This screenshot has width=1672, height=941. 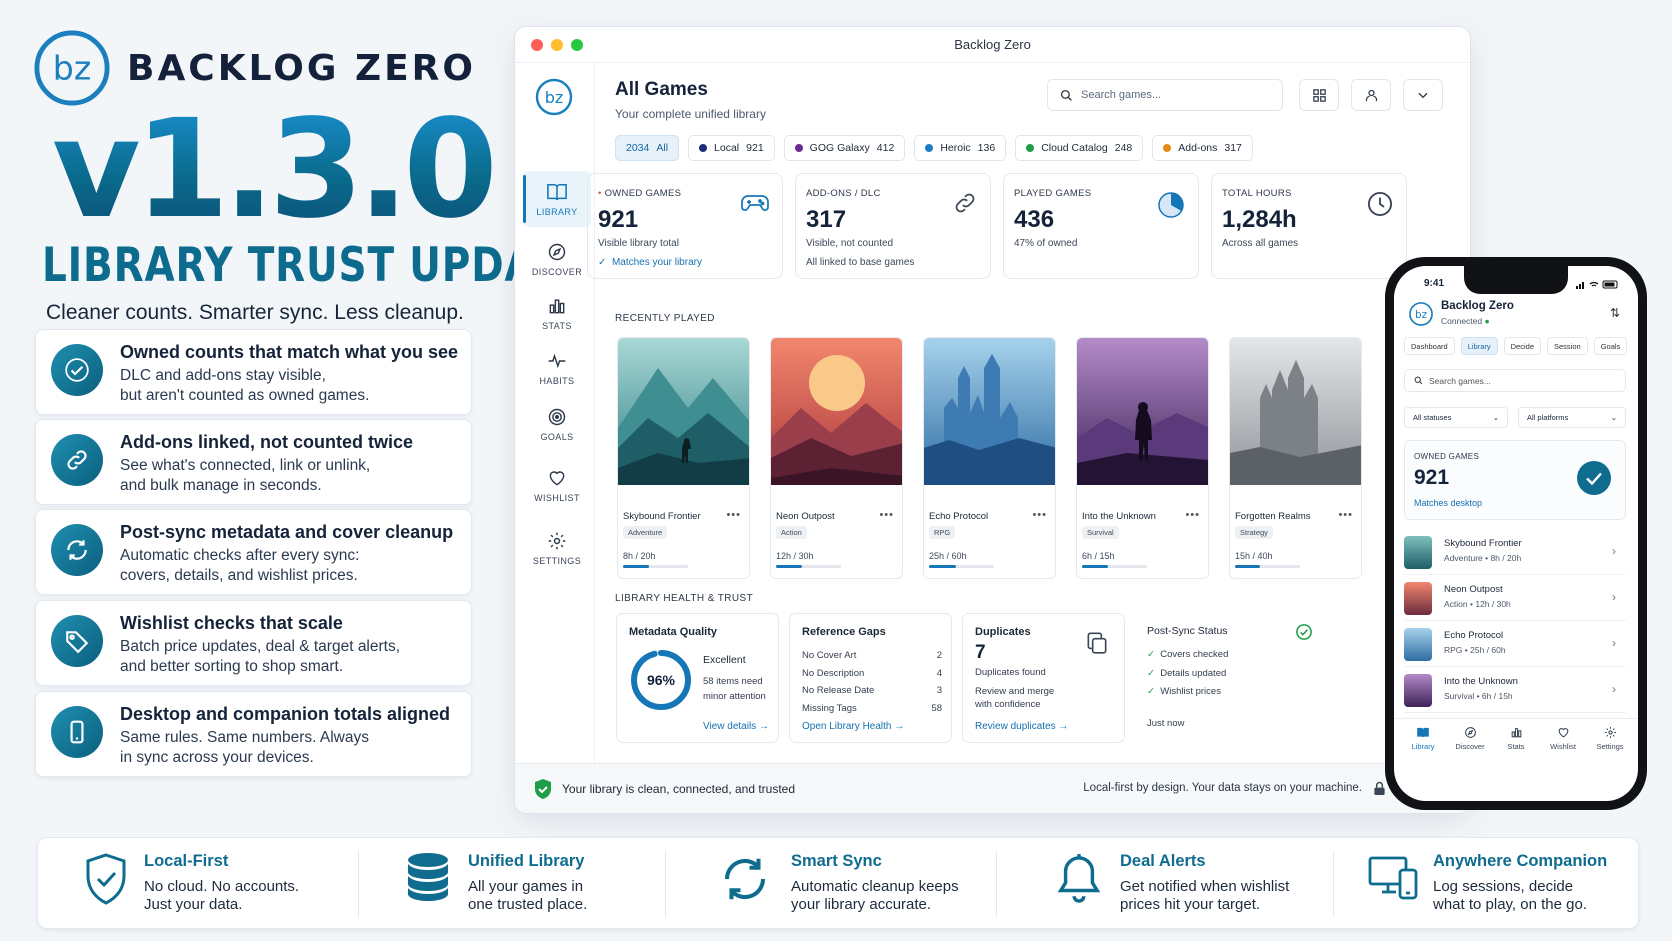 What do you see at coordinates (1516, 738) in the screenshot?
I see `phone-nav-stats: Stats` at bounding box center [1516, 738].